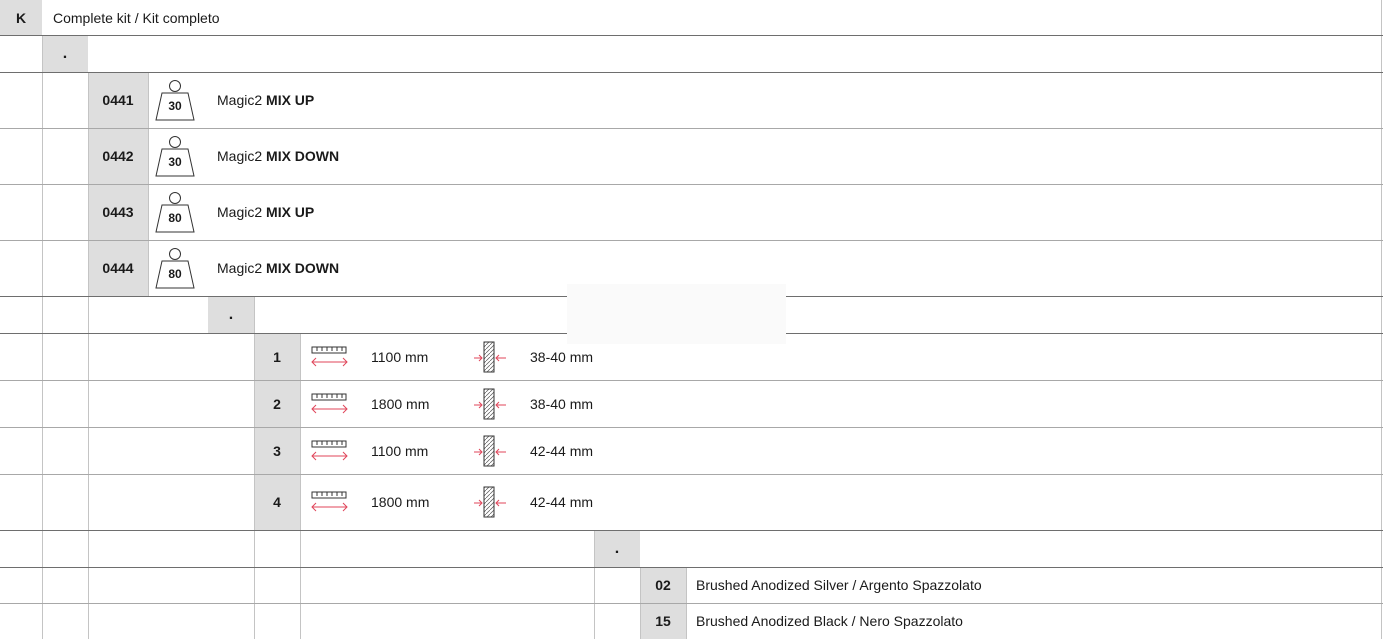 Image resolution: width=1383 pixels, height=639 pixels. I want to click on finish-code: 15, so click(663, 621).